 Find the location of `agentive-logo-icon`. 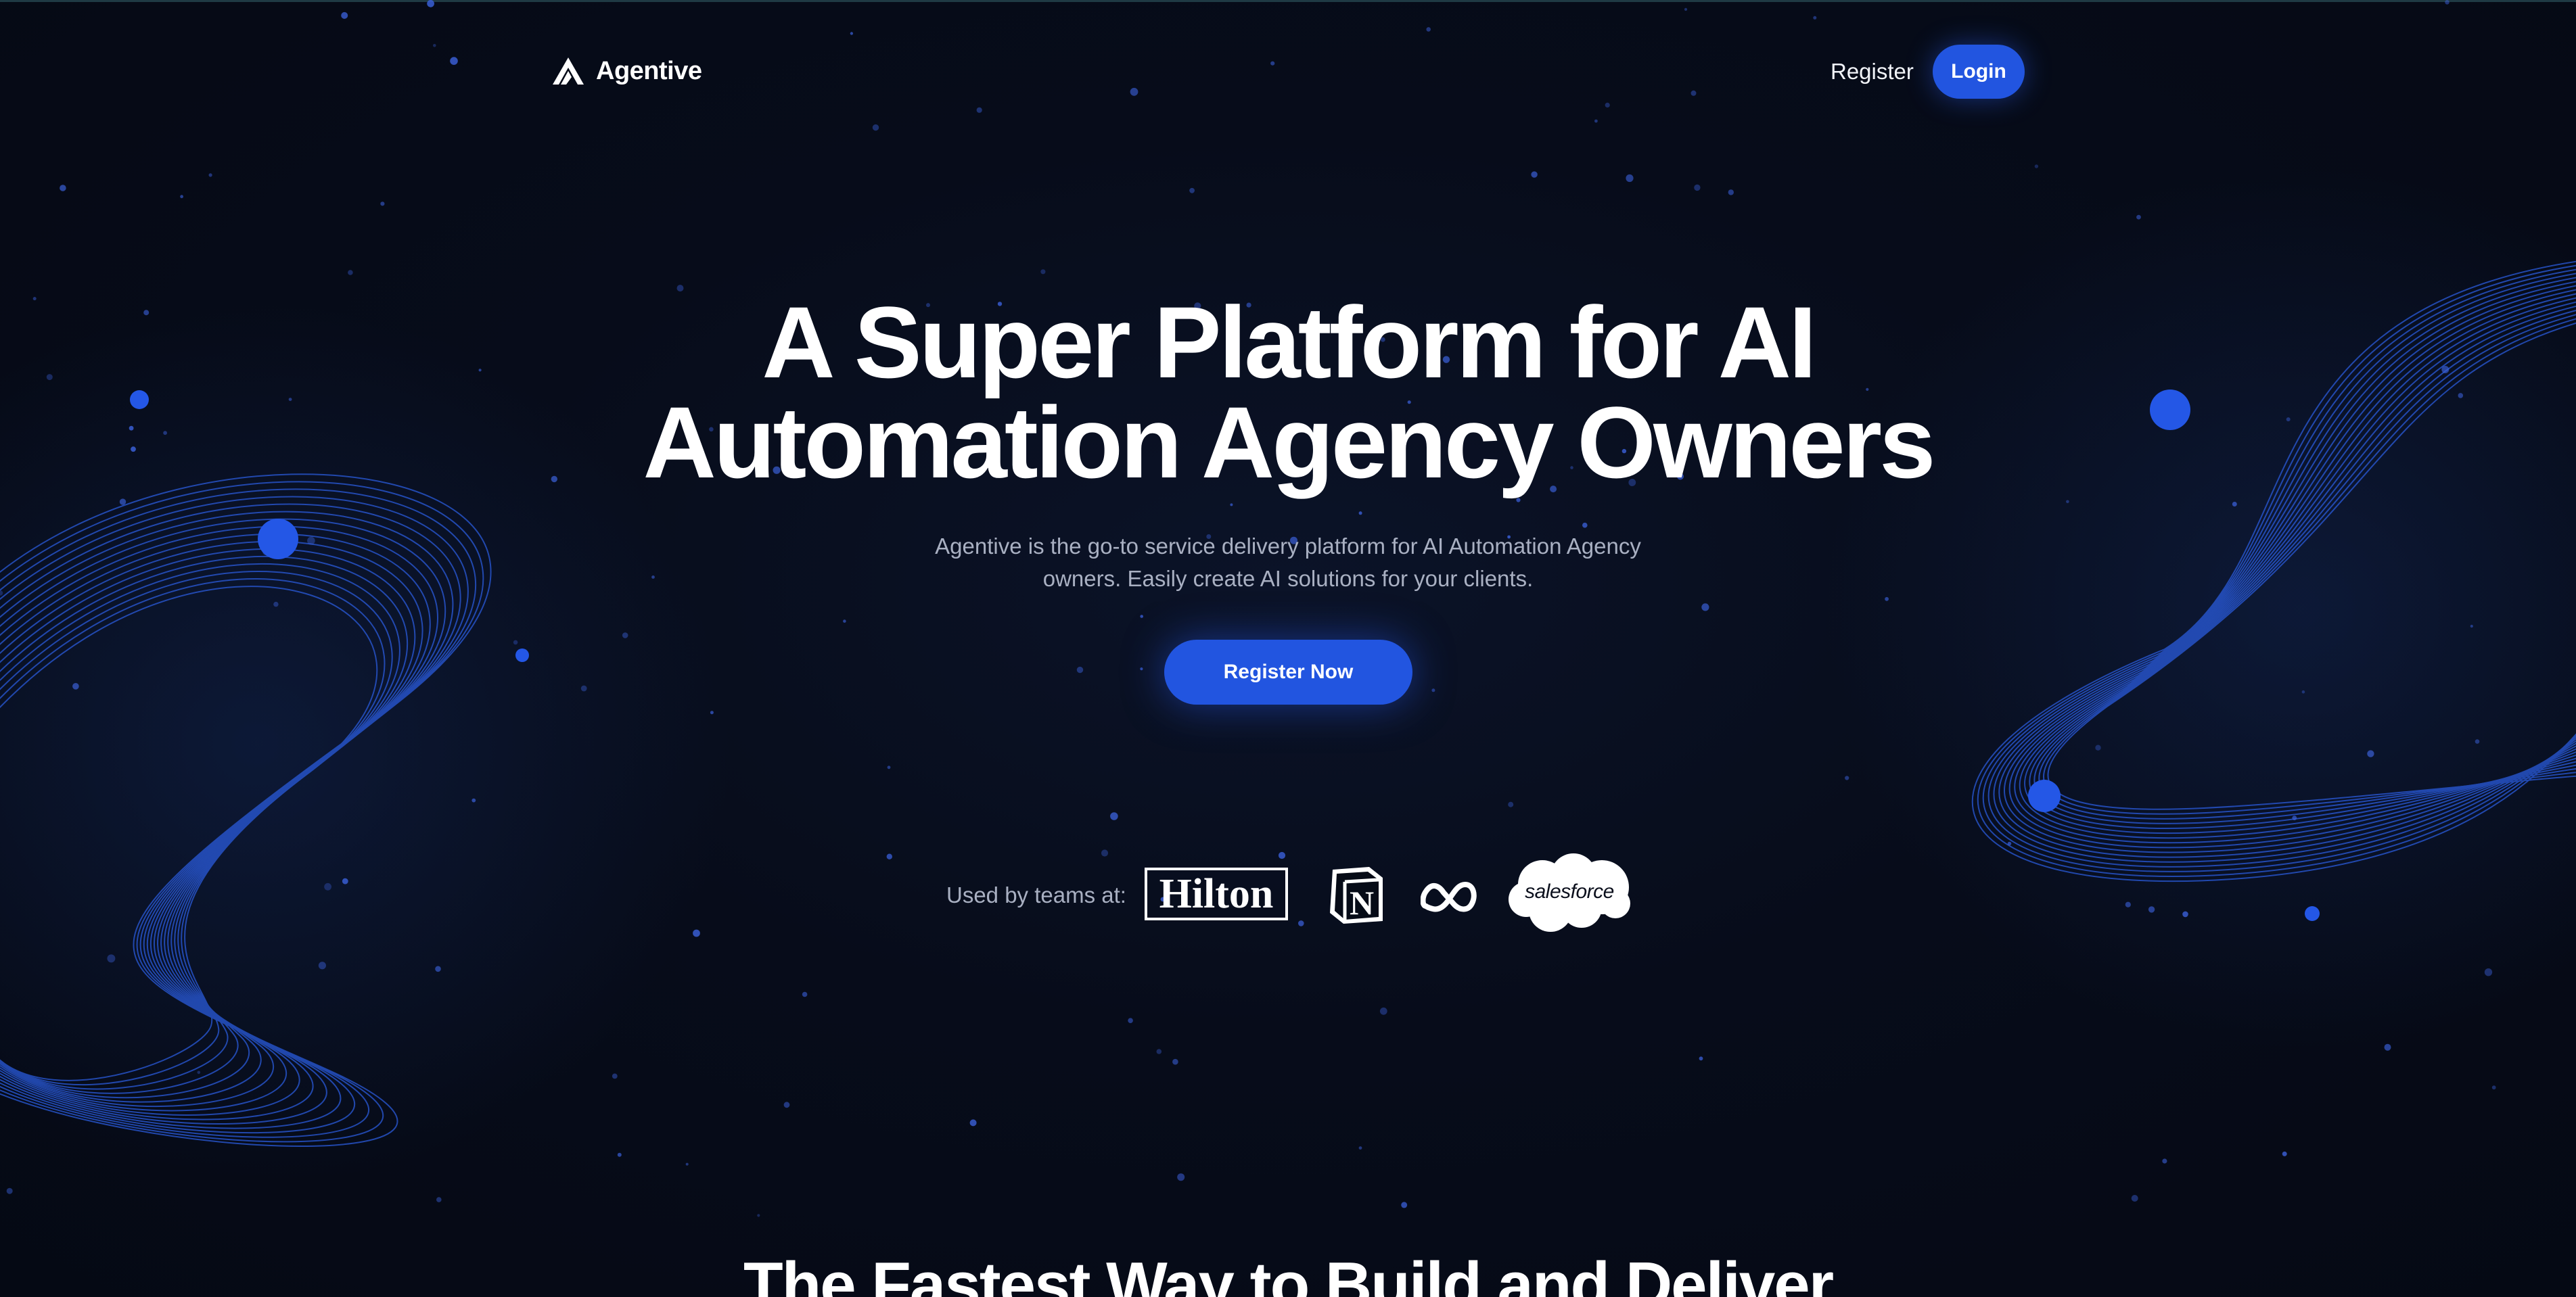

agentive-logo-icon is located at coordinates (568, 71).